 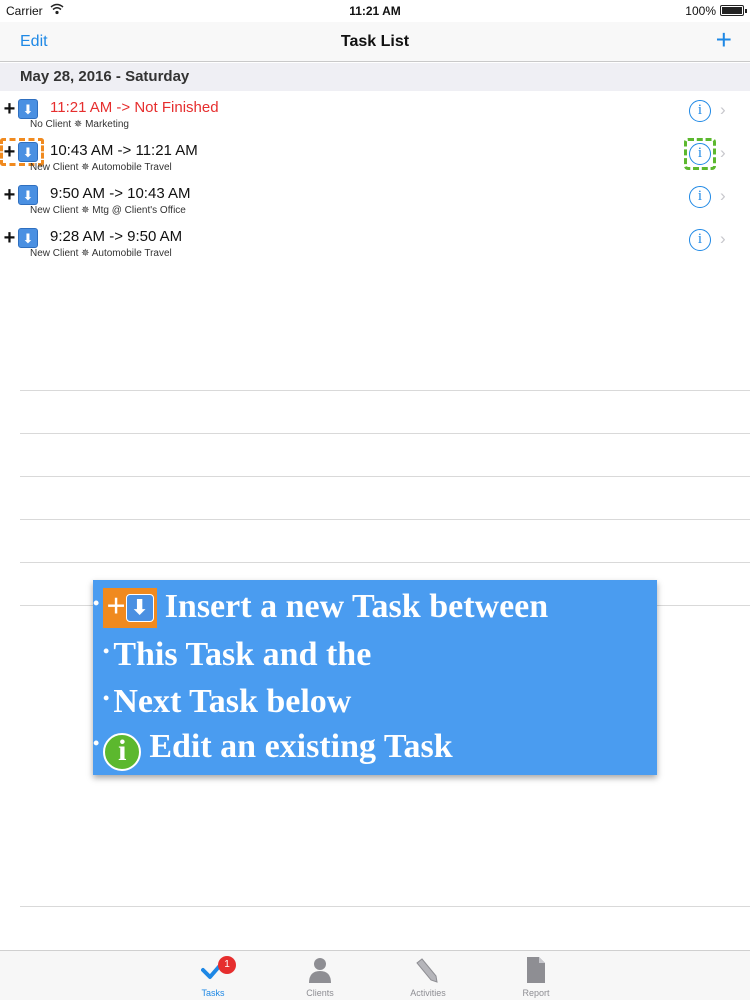 I want to click on section-date: May 28, 2016 - Saturday, so click(x=105, y=76).